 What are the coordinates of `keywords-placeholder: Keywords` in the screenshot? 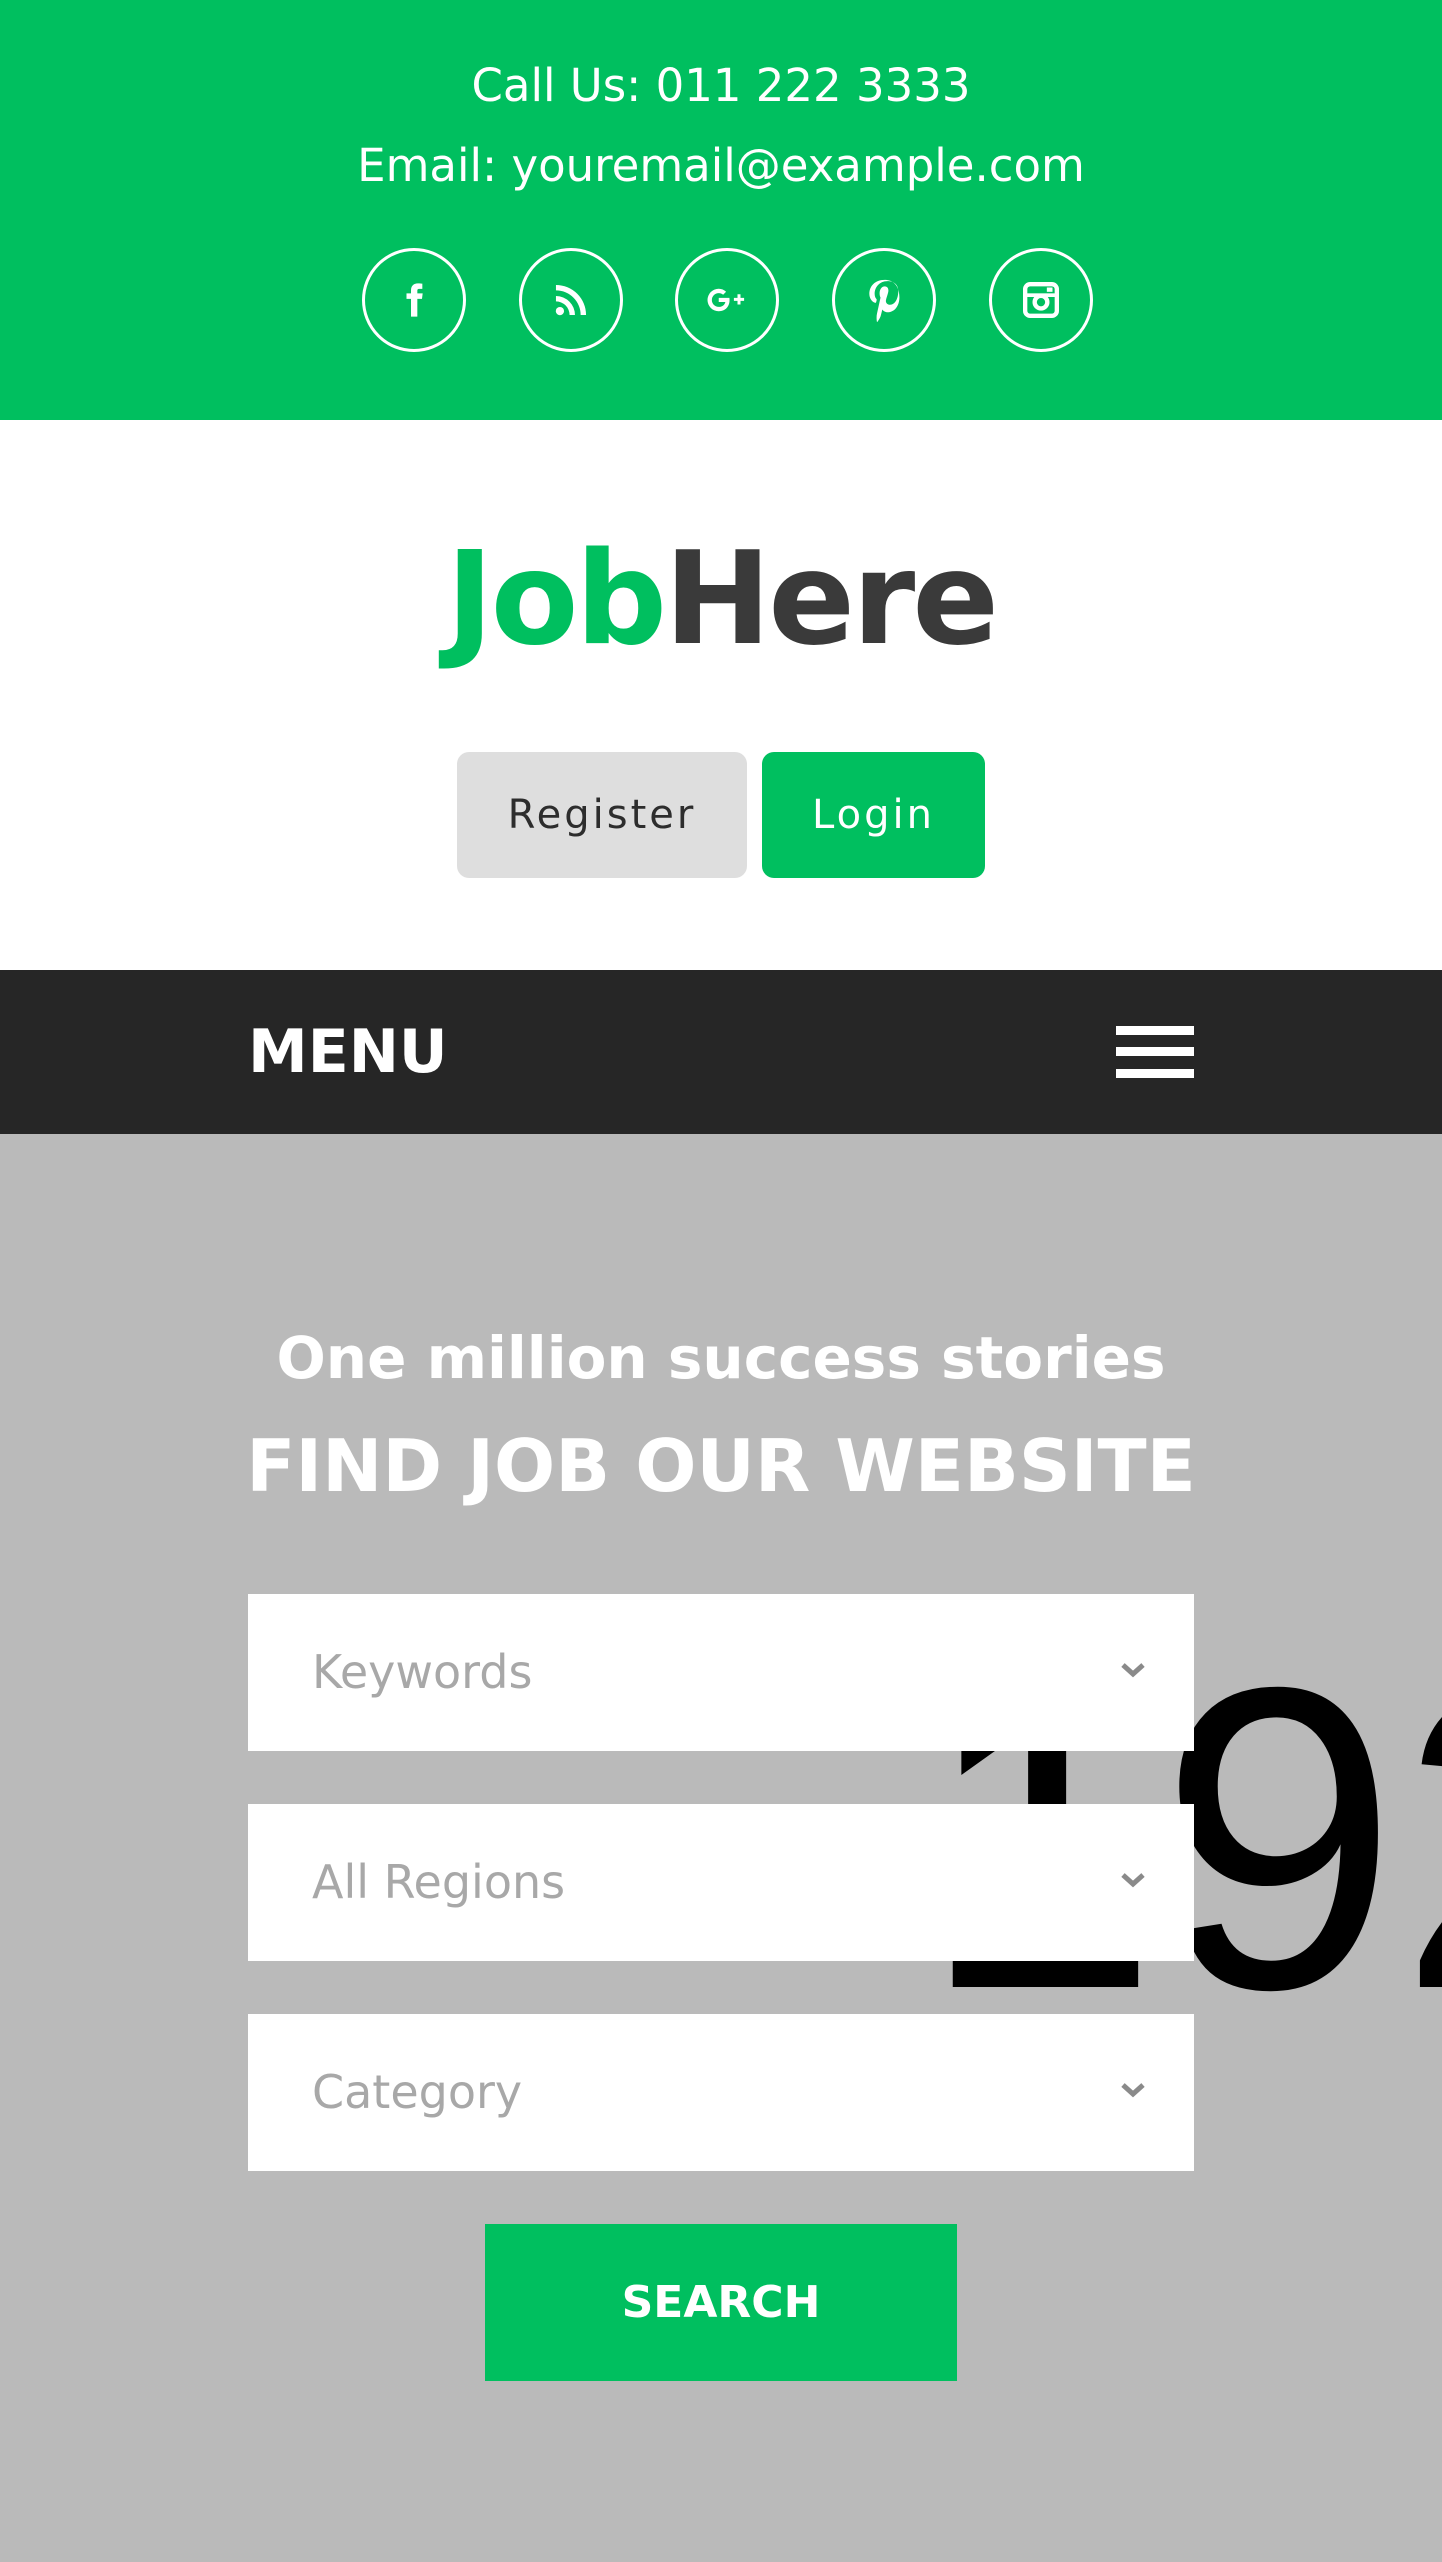 It's located at (422, 1672).